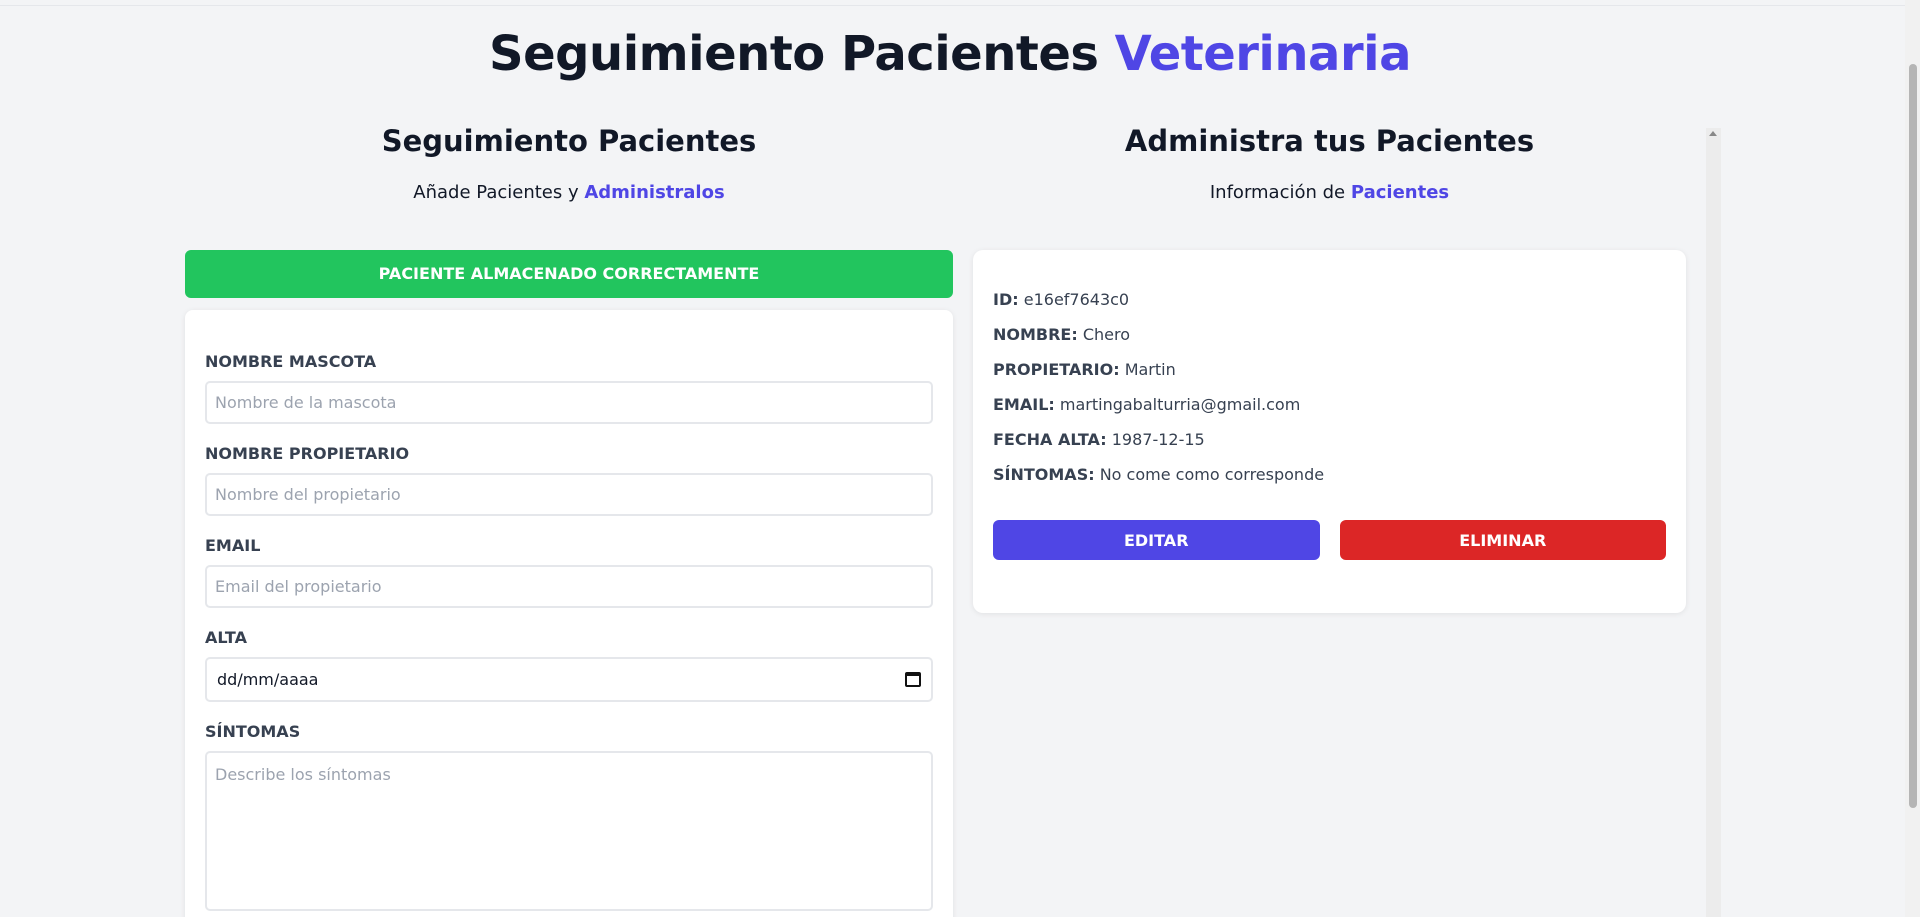 This screenshot has width=1920, height=917. Describe the element at coordinates (496, 192) in the screenshot. I see `subtitle-text: Añade Pacientes y` at that location.